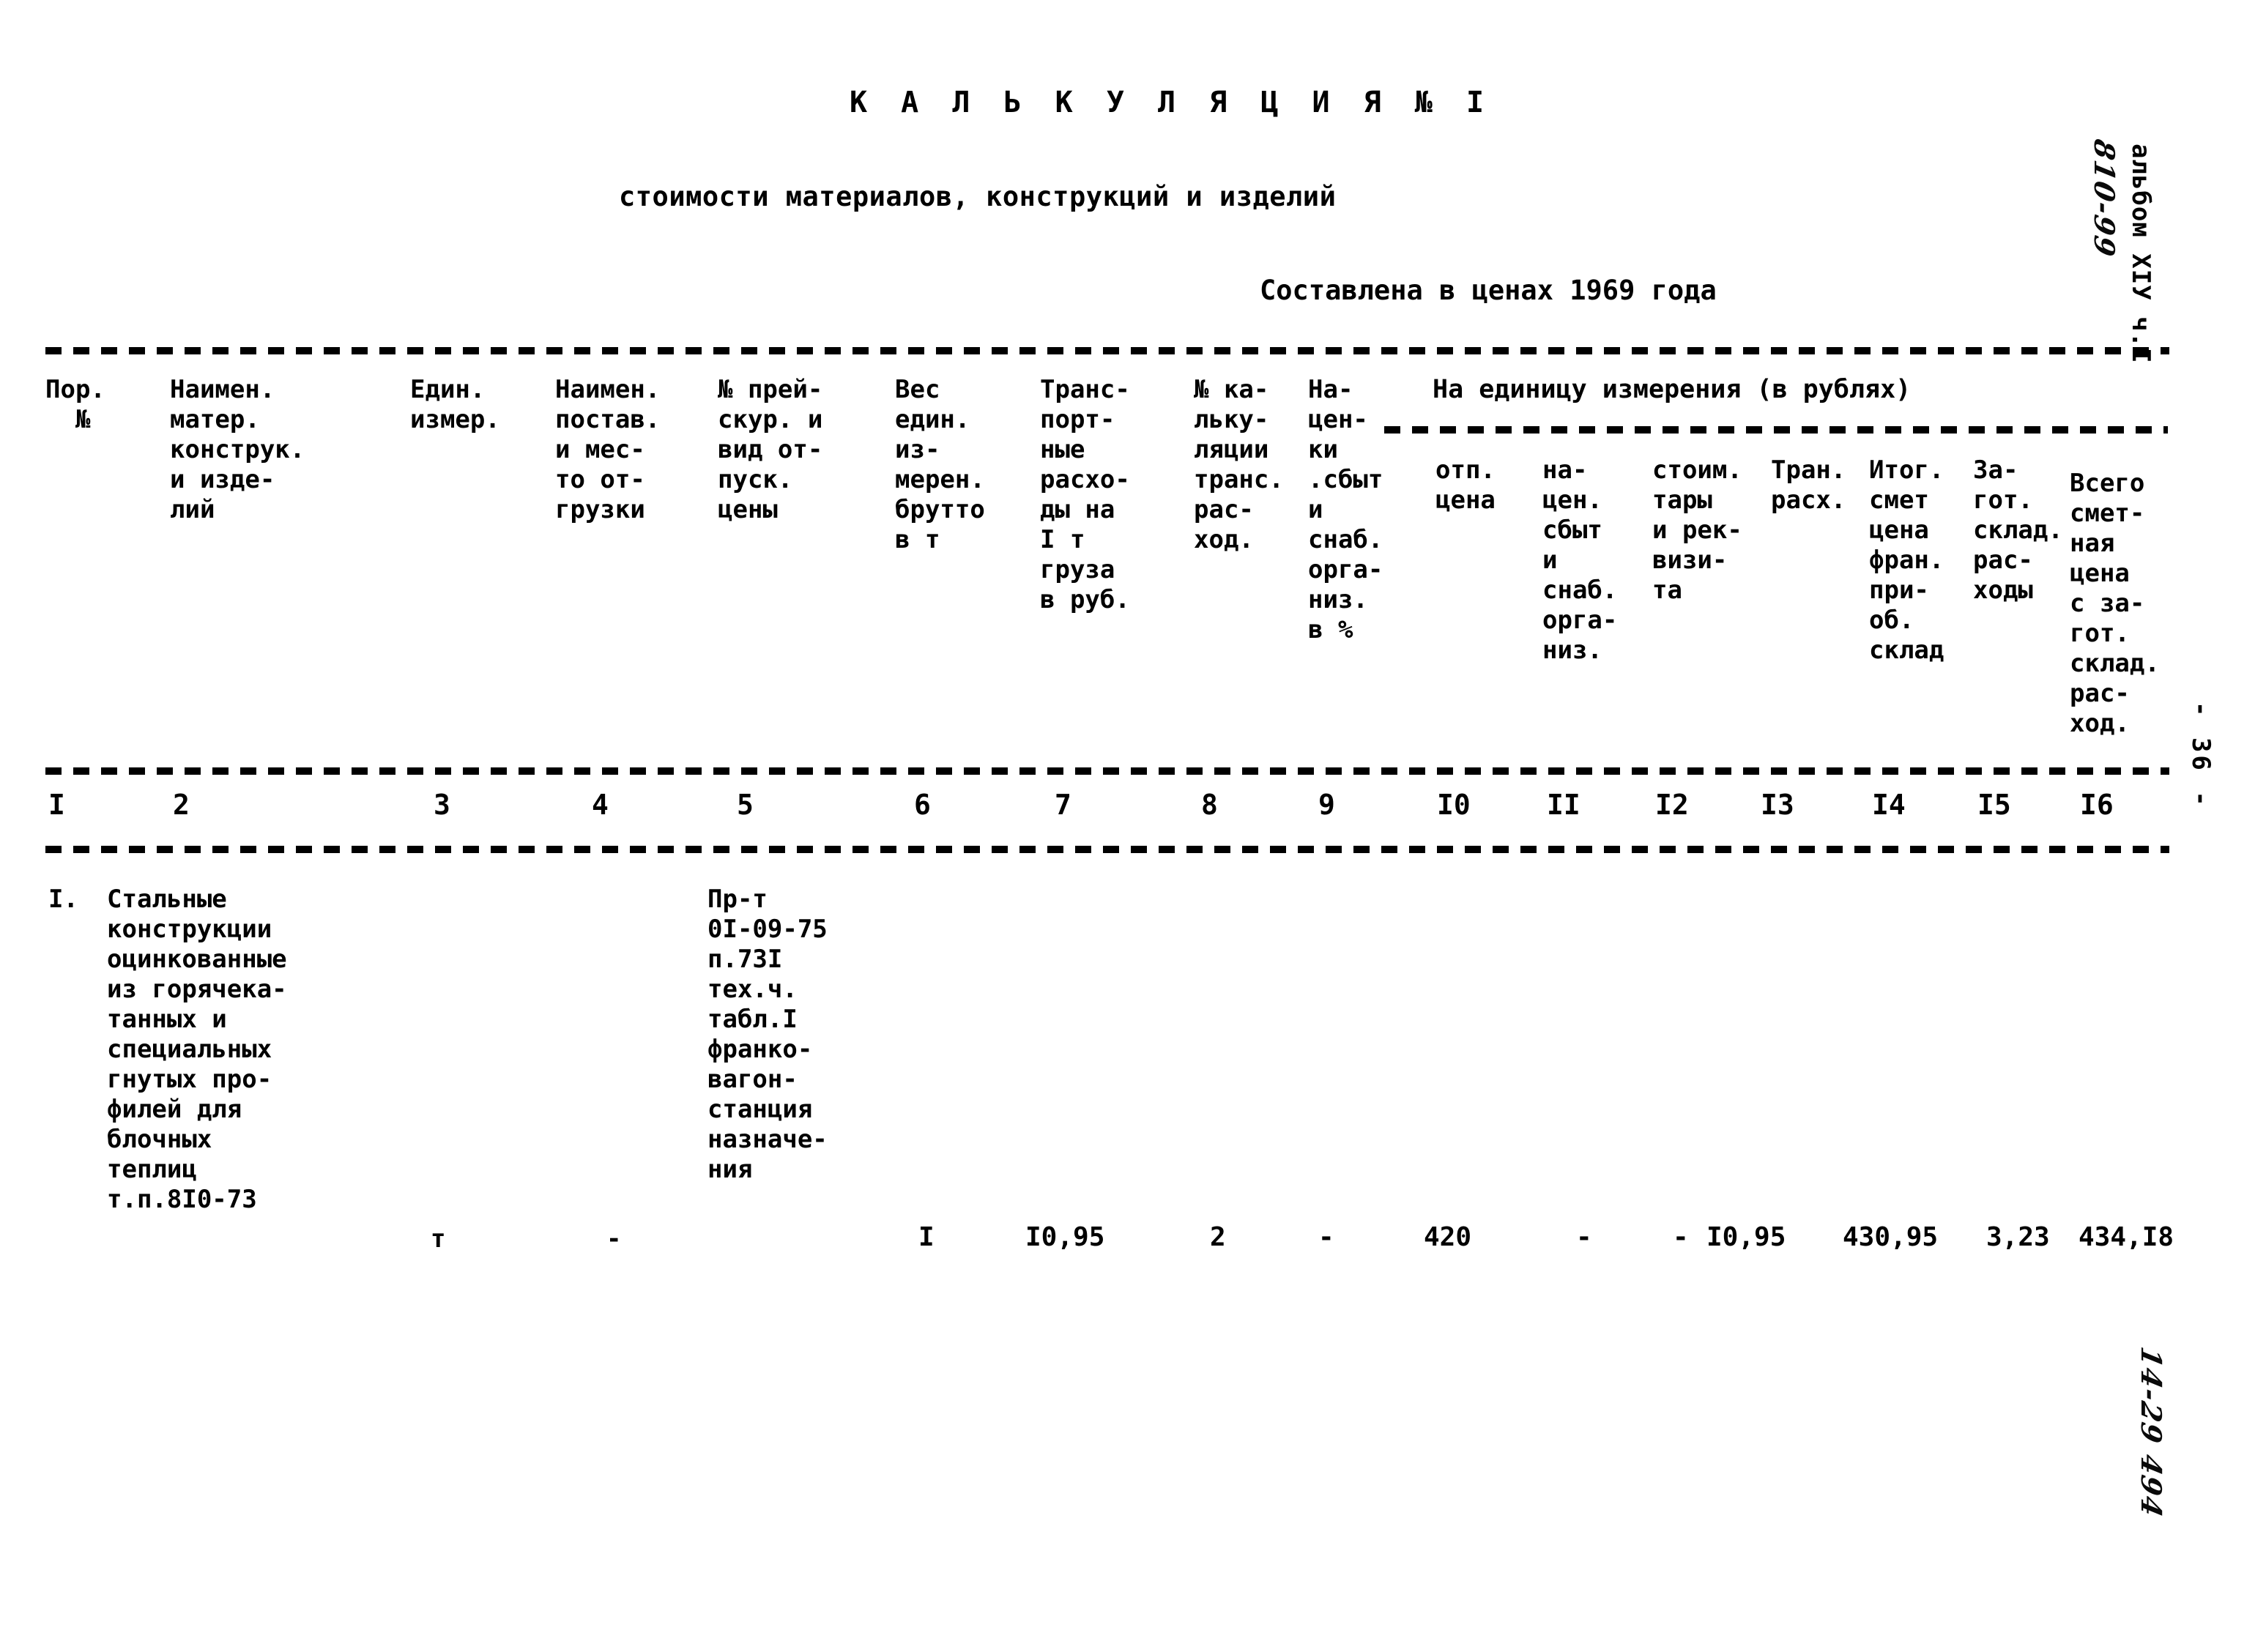 This screenshot has height=1652, width=2266. Describe the element at coordinates (1465, 485) in the screenshot. I see `column-header-release-price: отп. цена` at that location.